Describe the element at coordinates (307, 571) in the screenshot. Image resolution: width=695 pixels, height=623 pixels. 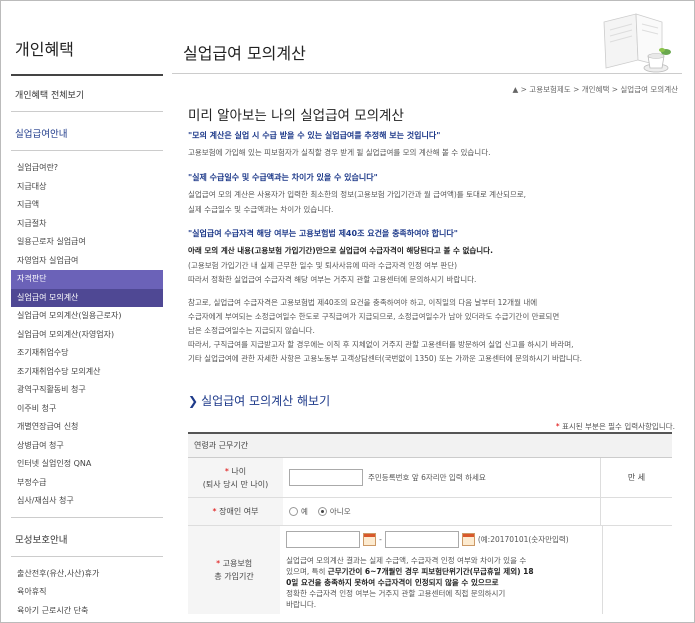
I see `period-notice-line-2a: 있으며, 특히` at that location.